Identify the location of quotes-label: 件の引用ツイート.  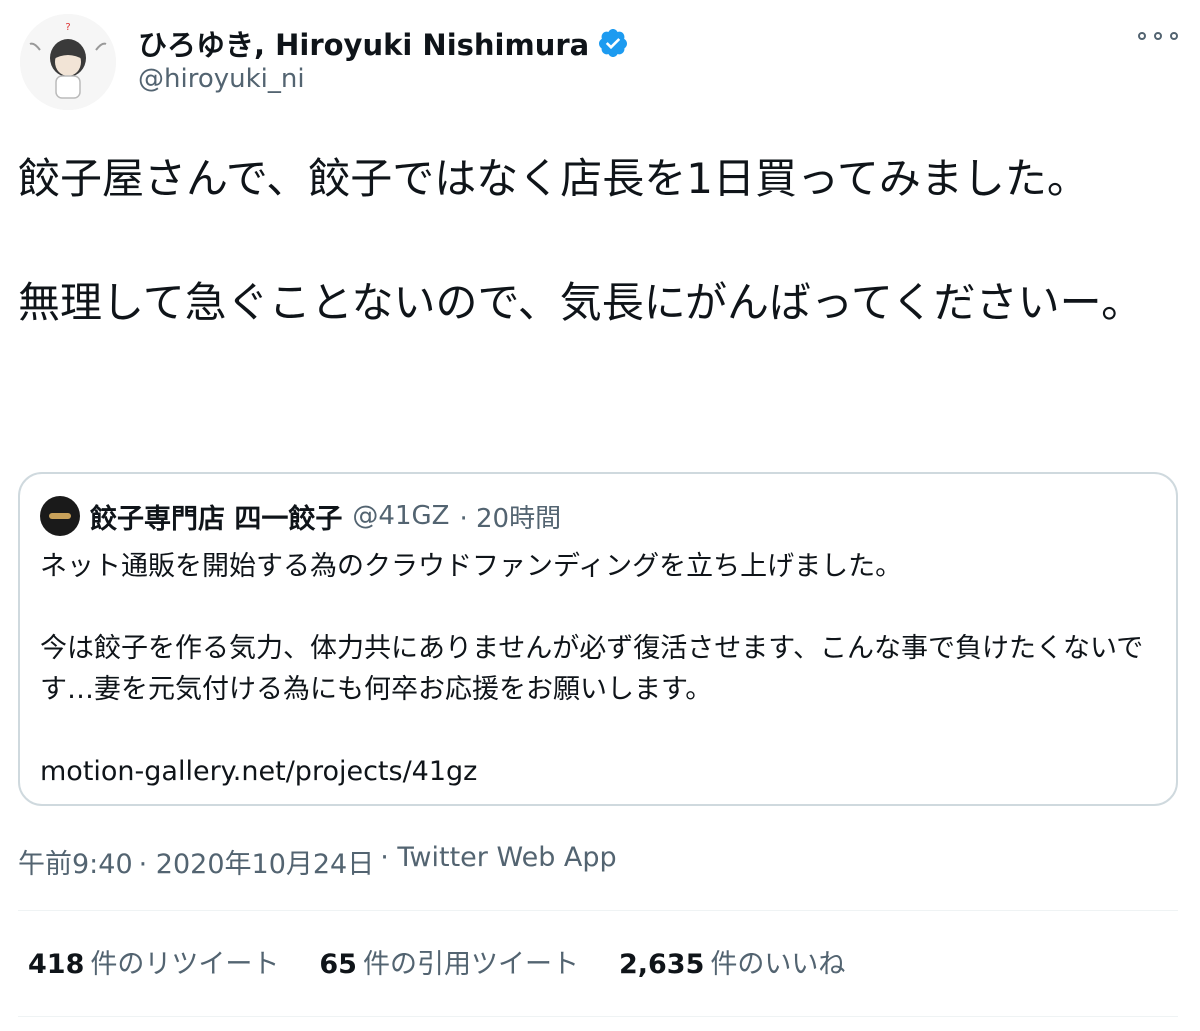
(470, 964).